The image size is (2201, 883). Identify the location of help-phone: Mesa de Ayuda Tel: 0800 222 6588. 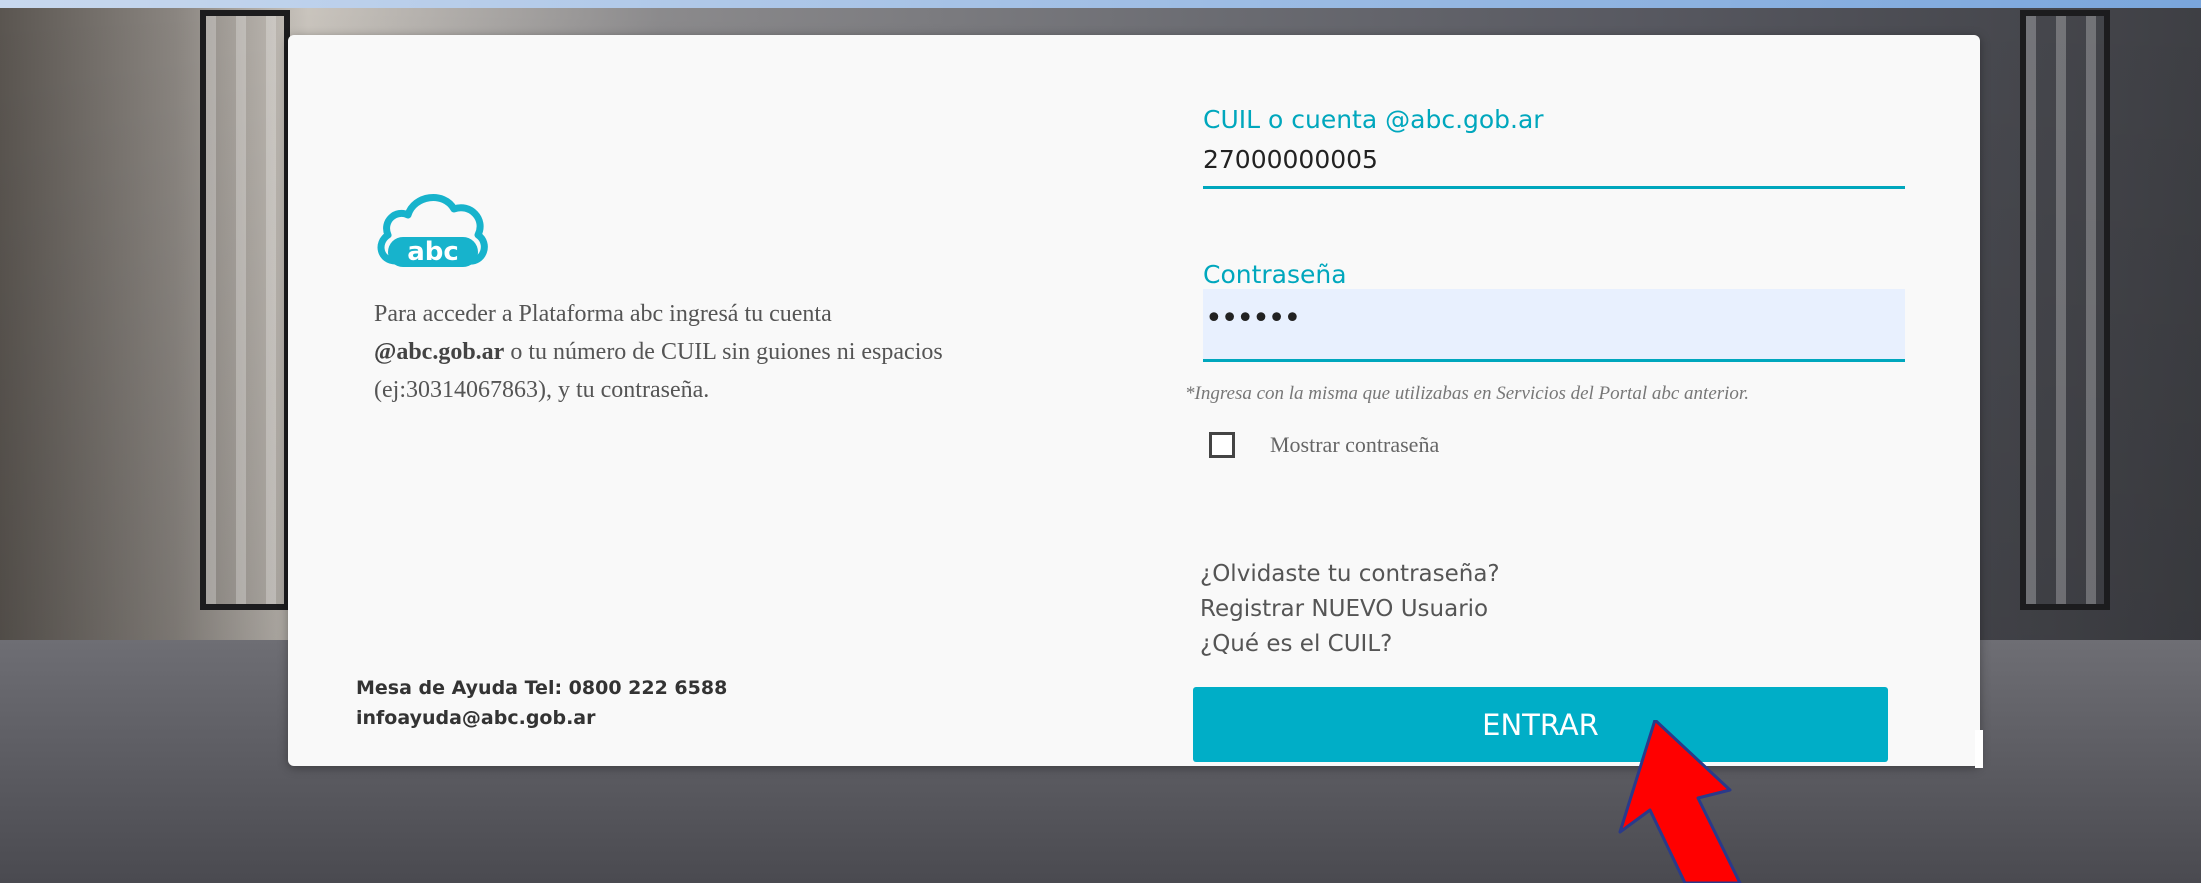
(542, 688).